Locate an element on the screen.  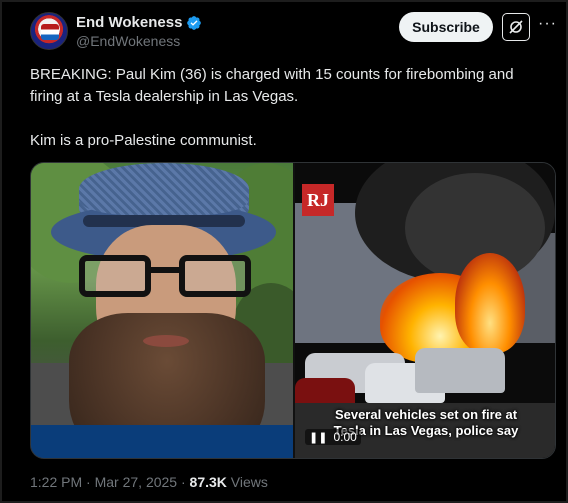
grok-button is located at coordinates (516, 27).